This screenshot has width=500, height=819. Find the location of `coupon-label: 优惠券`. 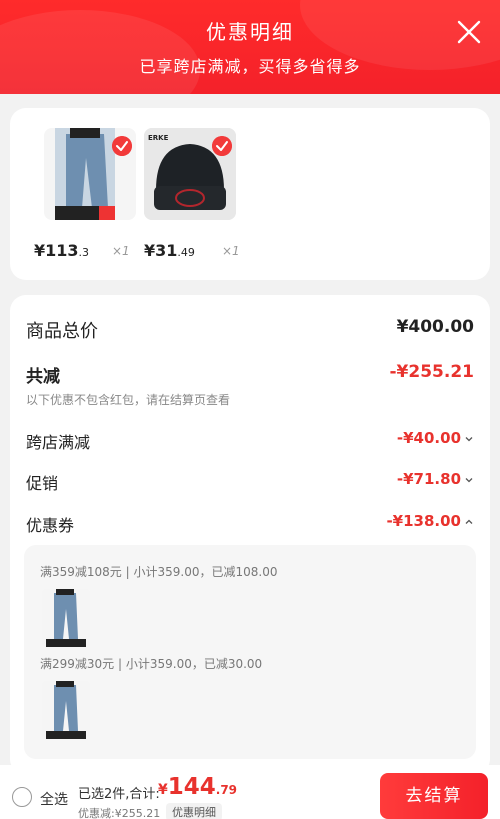

coupon-label: 优惠券 is located at coordinates (50, 525).